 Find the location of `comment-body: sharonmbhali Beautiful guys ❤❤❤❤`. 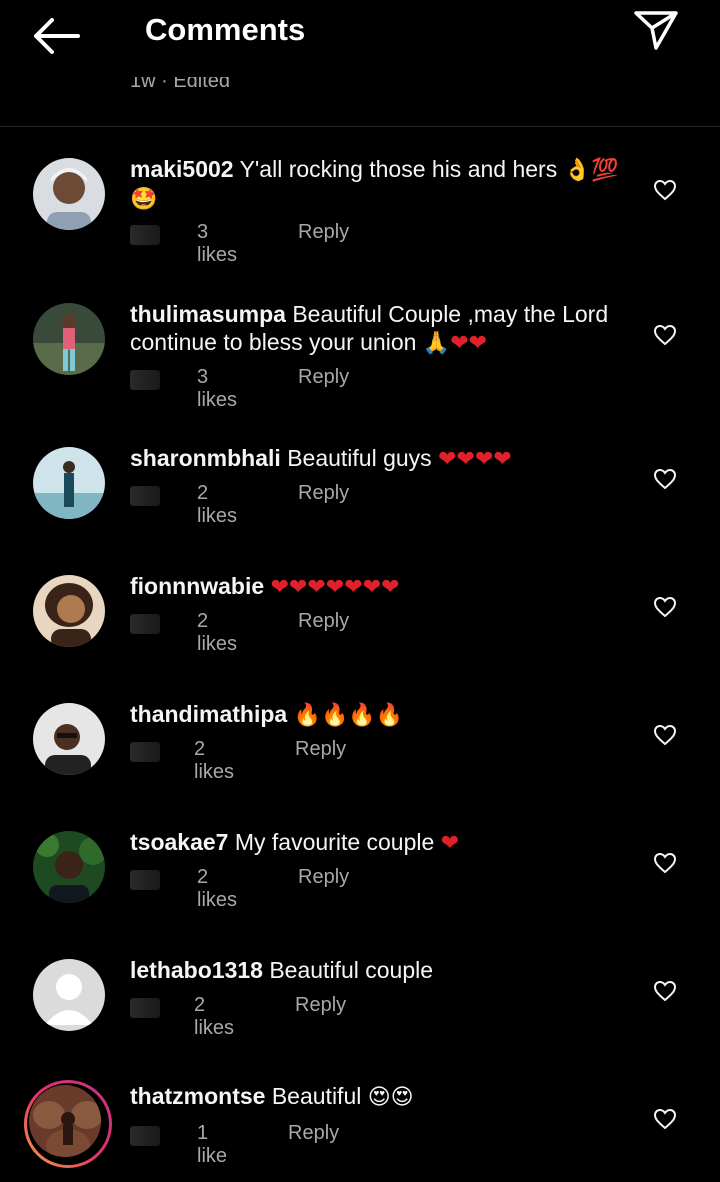

comment-body: sharonmbhali Beautiful guys ❤❤❤❤ is located at coordinates (380, 458).